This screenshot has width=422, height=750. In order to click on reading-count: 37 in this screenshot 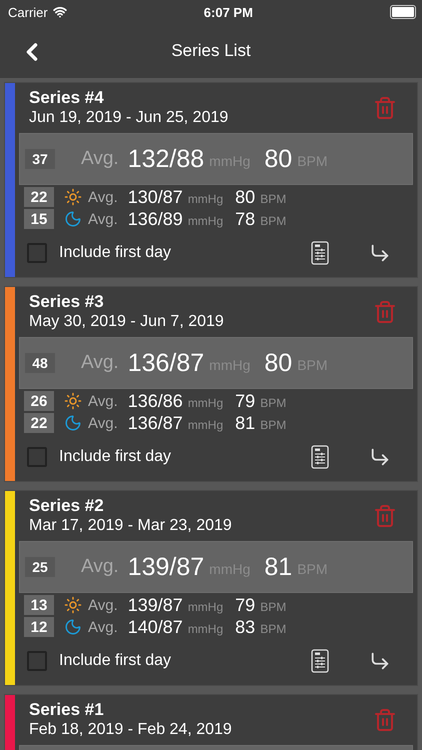, I will do `click(40, 159)`.